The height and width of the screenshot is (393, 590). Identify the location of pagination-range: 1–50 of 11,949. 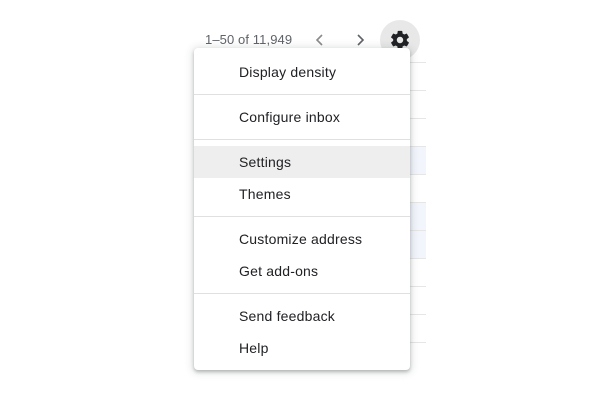
(249, 39).